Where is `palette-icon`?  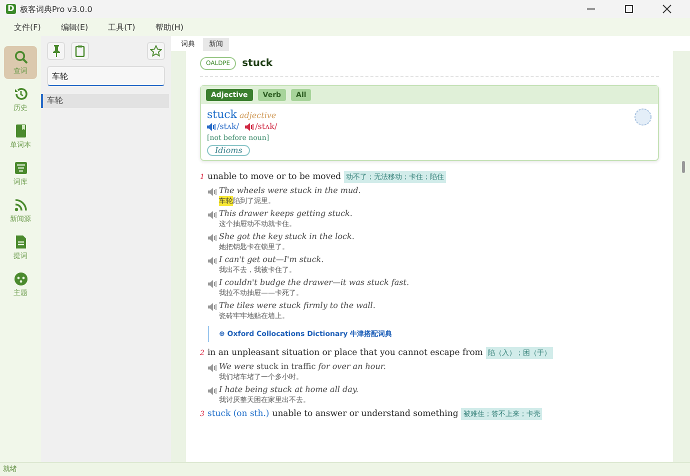 palette-icon is located at coordinates (21, 279).